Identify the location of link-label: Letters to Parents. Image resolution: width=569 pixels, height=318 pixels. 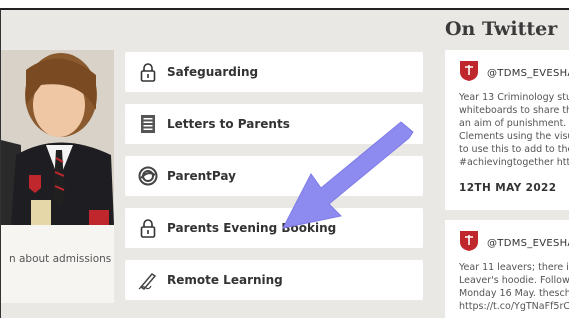
(228, 124).